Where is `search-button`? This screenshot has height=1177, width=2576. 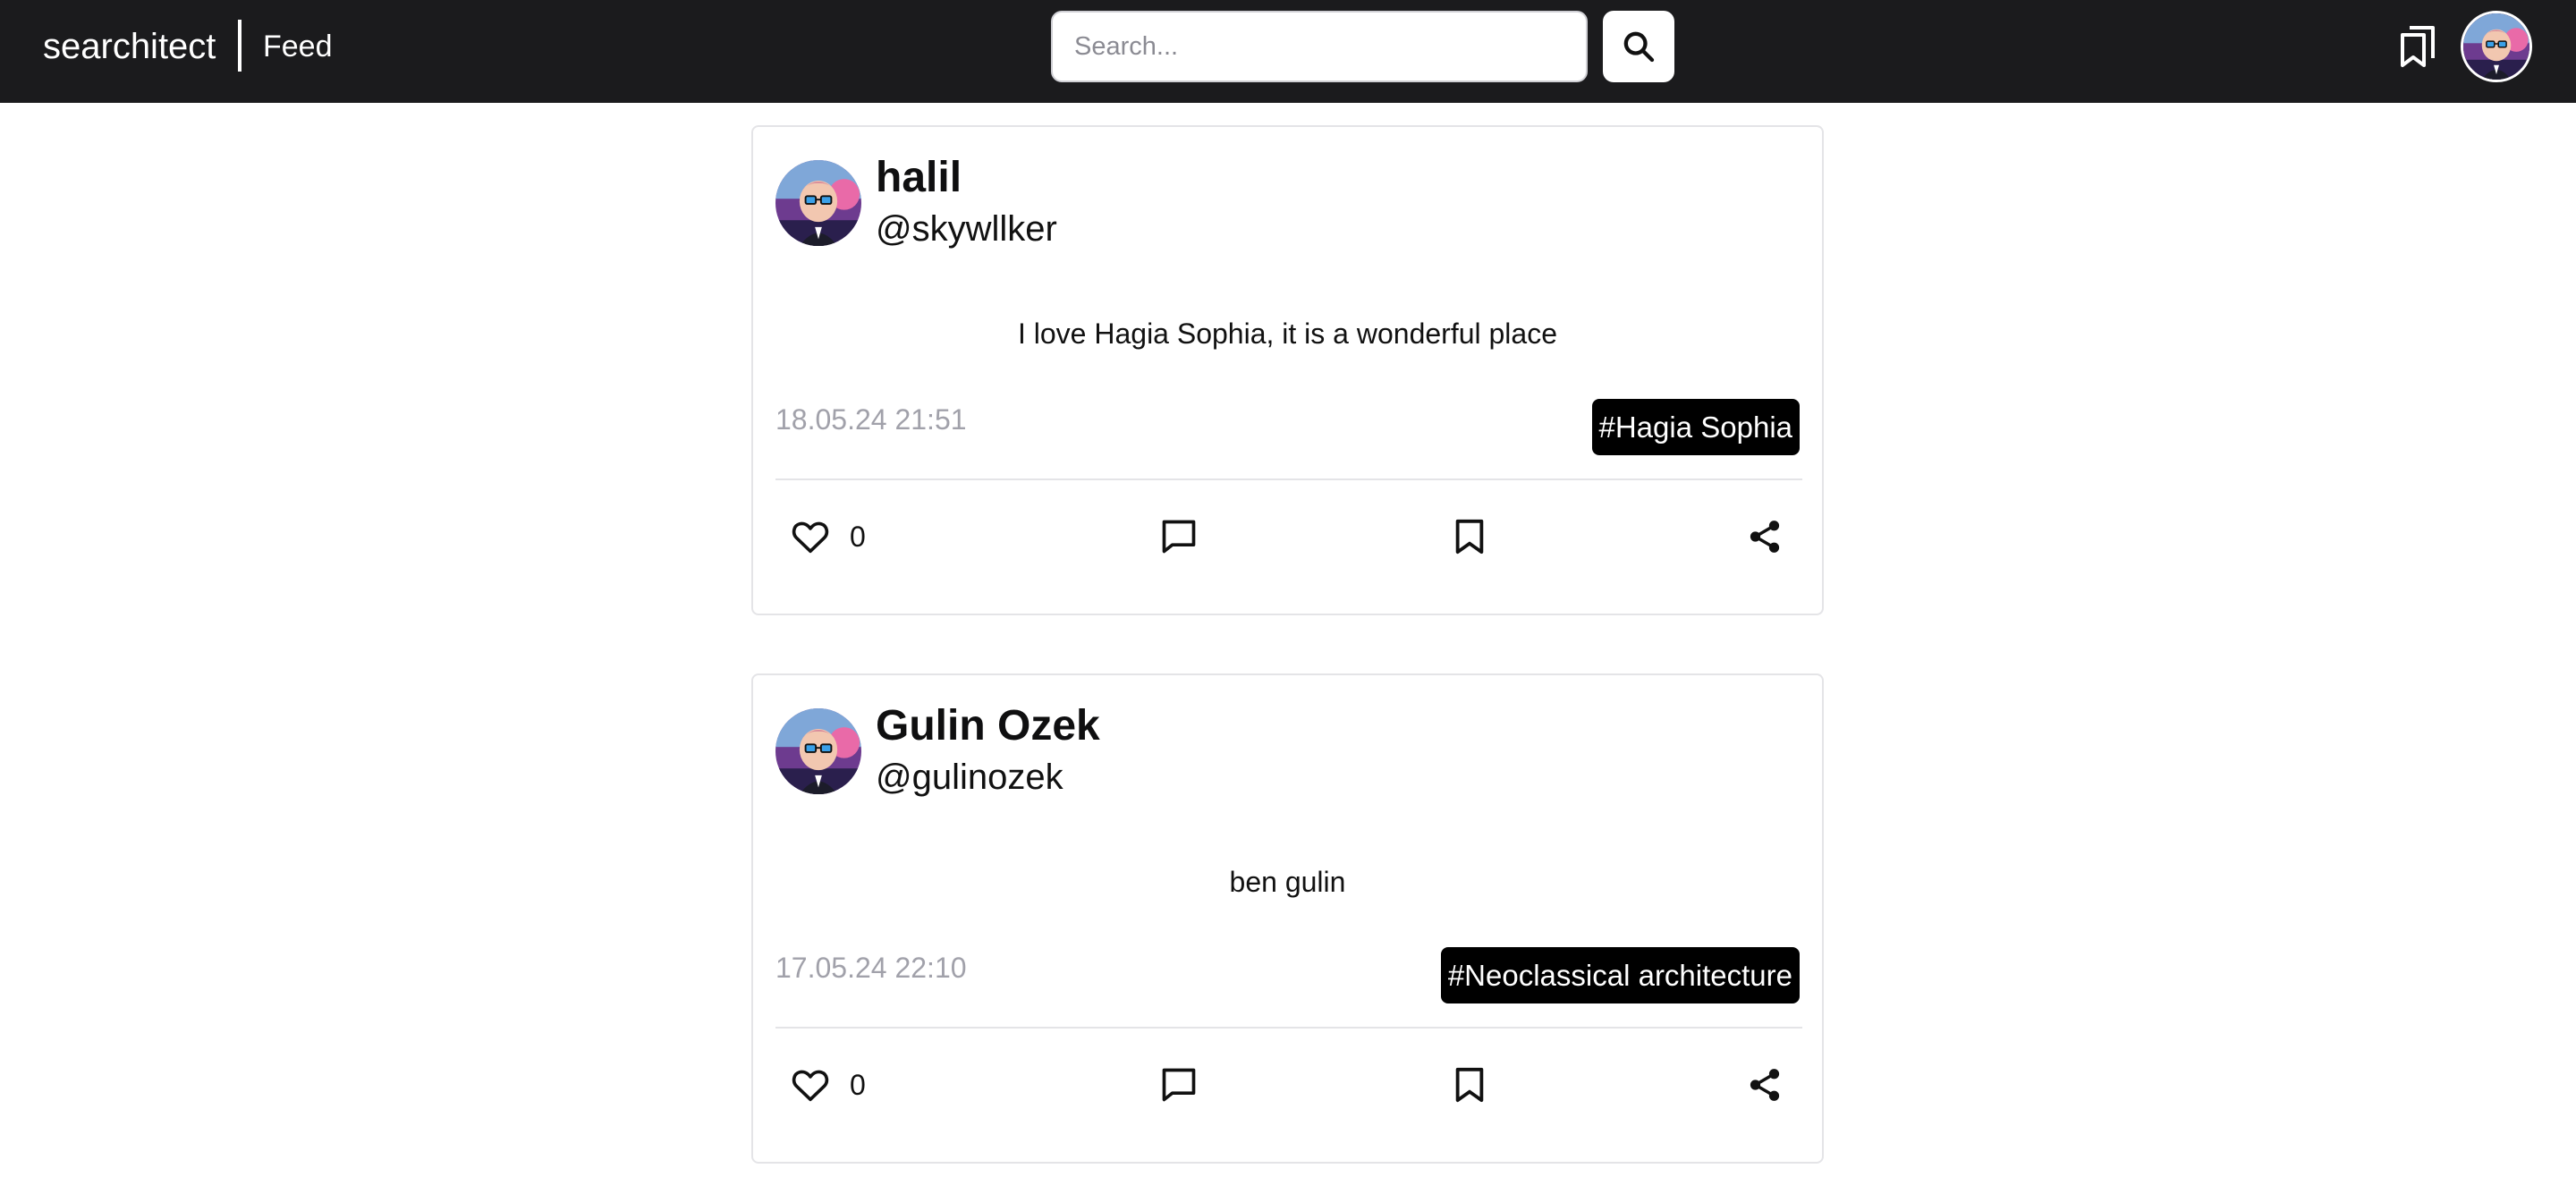 search-button is located at coordinates (1638, 46).